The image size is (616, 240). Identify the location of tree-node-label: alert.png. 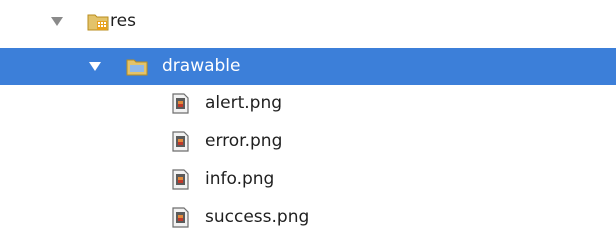
(244, 103).